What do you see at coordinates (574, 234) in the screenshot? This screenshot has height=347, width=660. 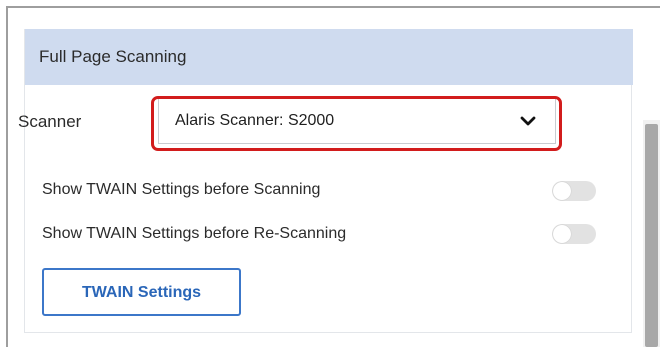 I see `toggle-before-rescanning` at bounding box center [574, 234].